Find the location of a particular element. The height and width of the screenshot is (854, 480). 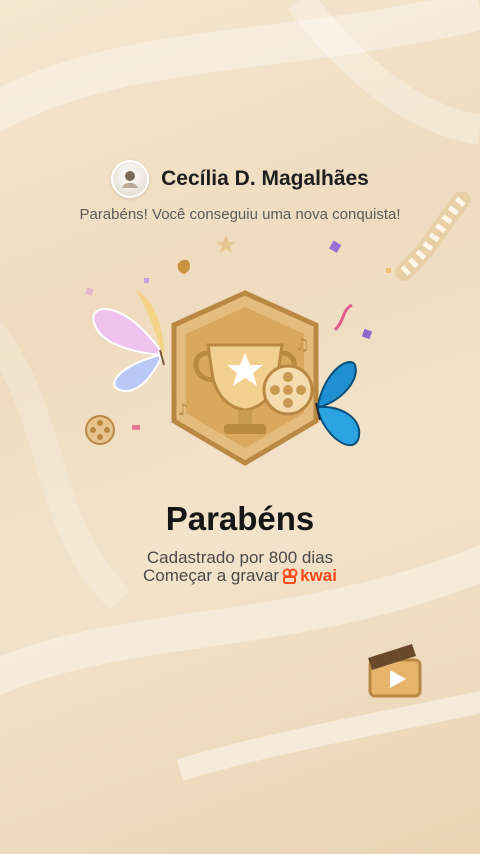

user-avatar-icon is located at coordinates (130, 179).